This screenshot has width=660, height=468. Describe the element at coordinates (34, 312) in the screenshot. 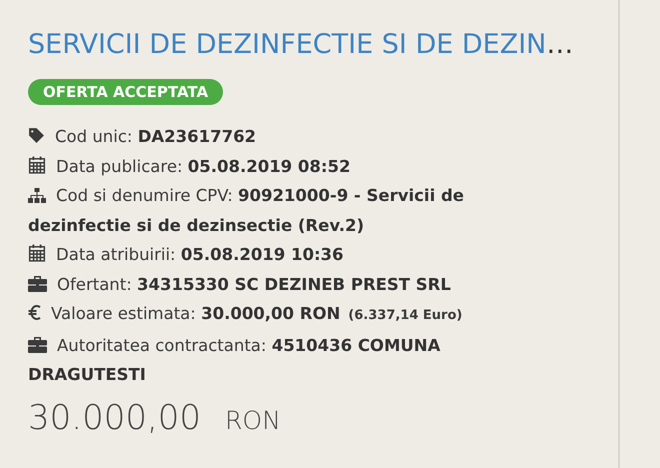

I see `euro-icon` at that location.